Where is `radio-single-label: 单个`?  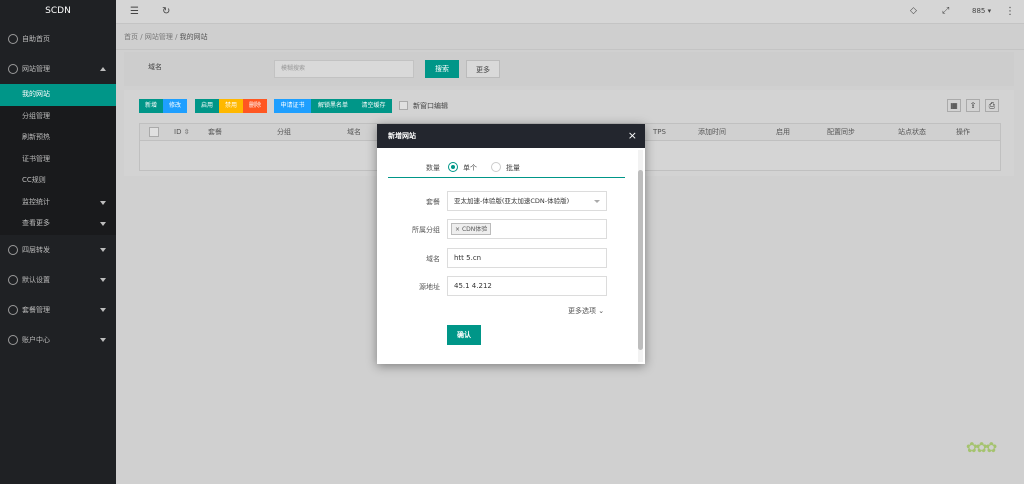
radio-single-label: 单个 is located at coordinates (470, 168).